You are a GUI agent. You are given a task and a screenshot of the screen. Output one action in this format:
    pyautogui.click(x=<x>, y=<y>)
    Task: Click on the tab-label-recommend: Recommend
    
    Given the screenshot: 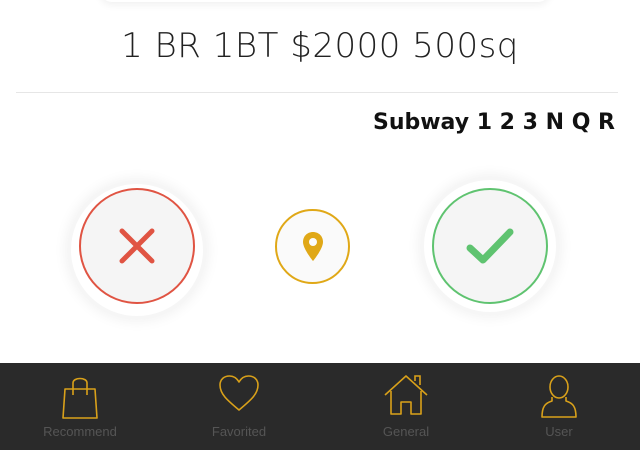 What is the action you would take?
    pyautogui.click(x=80, y=431)
    